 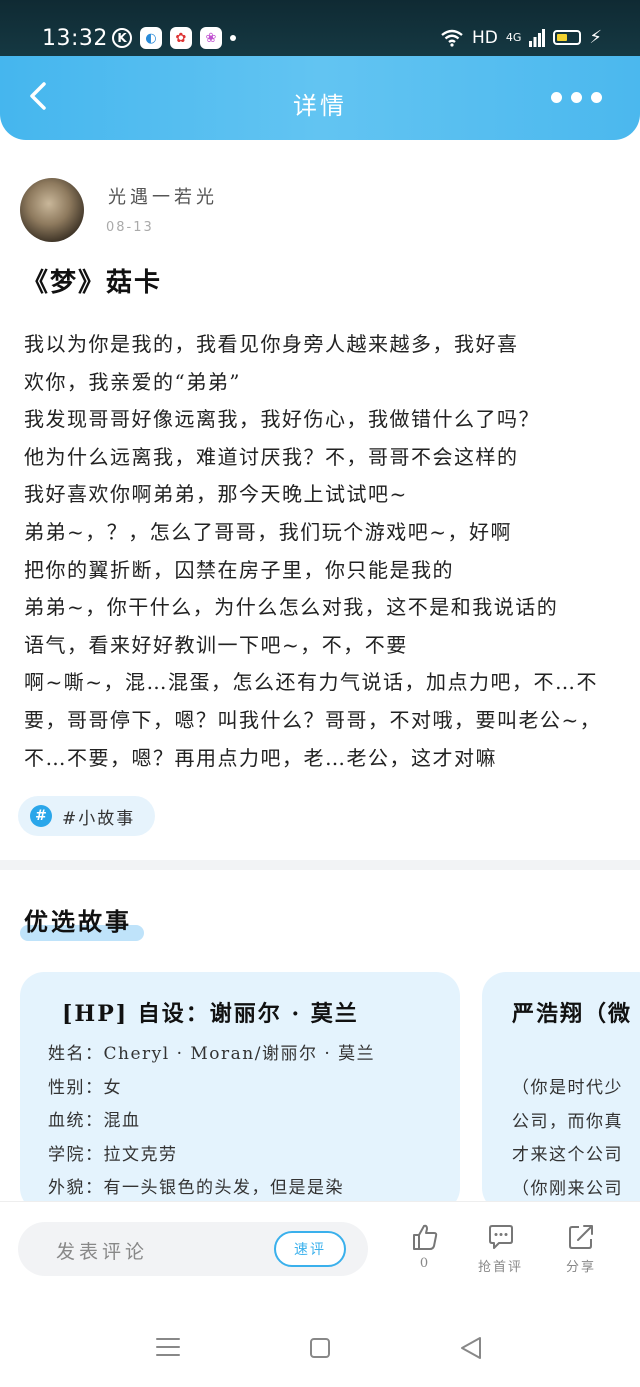 What do you see at coordinates (537, 37) in the screenshot?
I see `signal-icon` at bounding box center [537, 37].